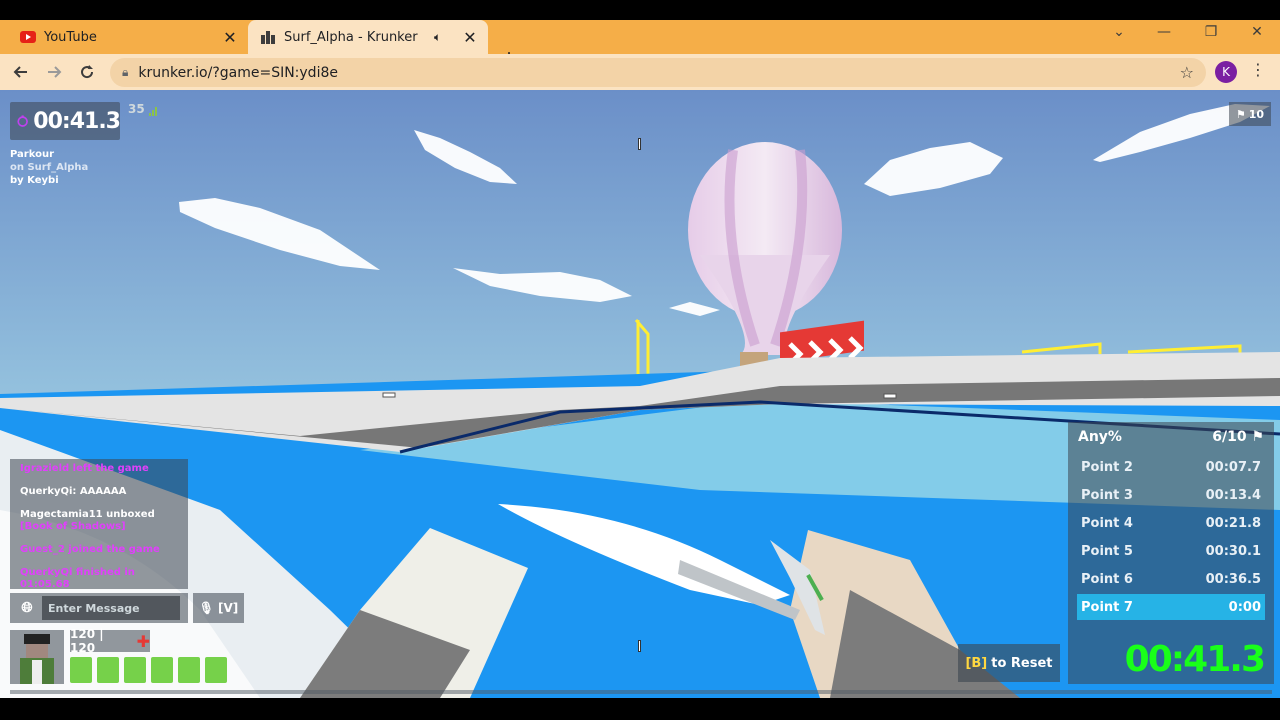 The image size is (1280, 720). What do you see at coordinates (658, 72) in the screenshot?
I see `address-bar: 🔒︎ krunker.io/?game=SIN:ydi8e ☆` at bounding box center [658, 72].